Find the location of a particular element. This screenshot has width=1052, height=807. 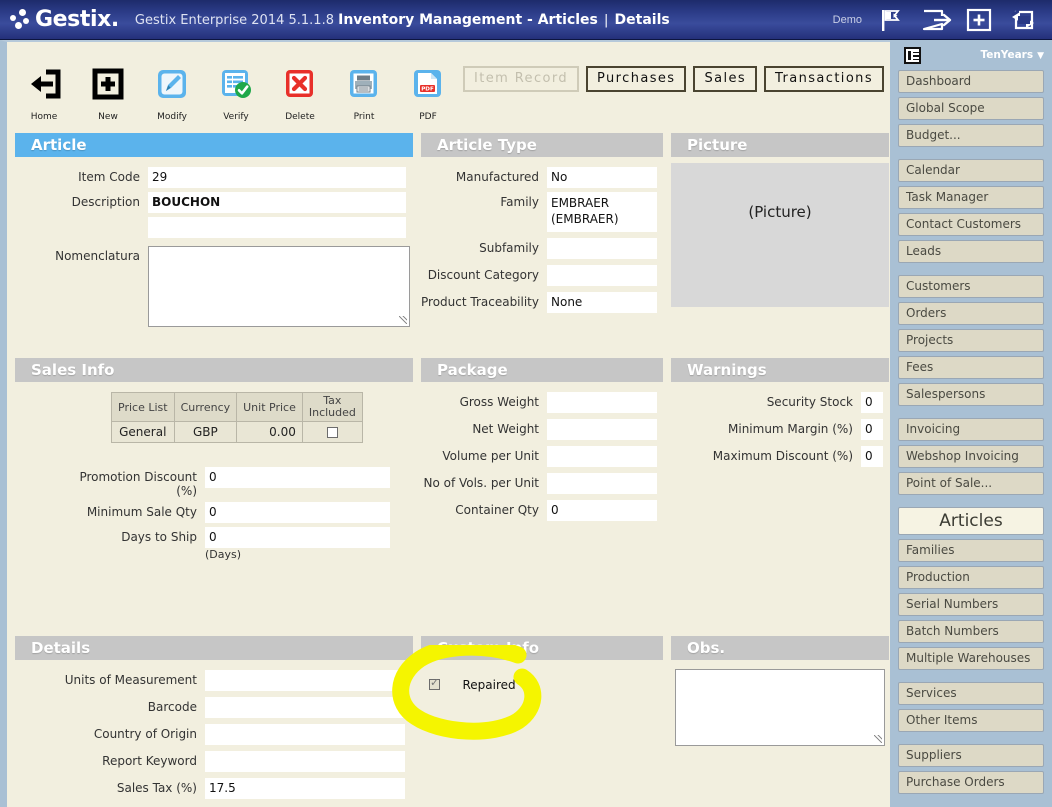

sidebar-item-webshop-invoicing: Webshop Invoicing is located at coordinates (971, 456).